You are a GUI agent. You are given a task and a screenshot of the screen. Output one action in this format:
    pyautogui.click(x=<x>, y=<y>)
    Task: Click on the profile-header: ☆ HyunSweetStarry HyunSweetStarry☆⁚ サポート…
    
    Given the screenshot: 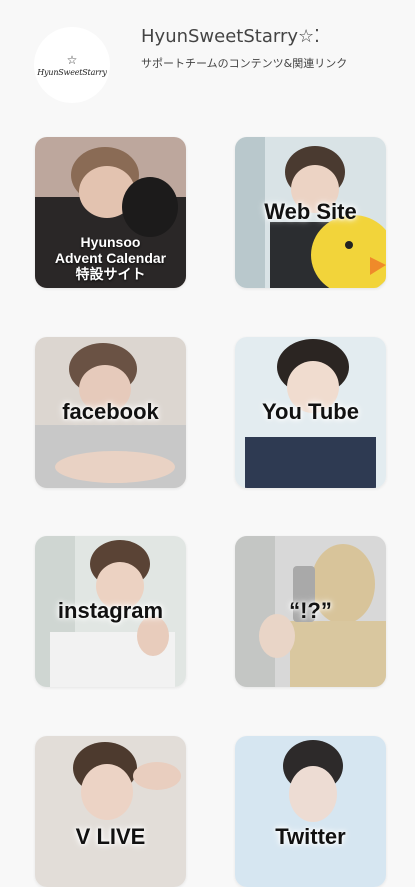 What is the action you would take?
    pyautogui.click(x=207, y=60)
    